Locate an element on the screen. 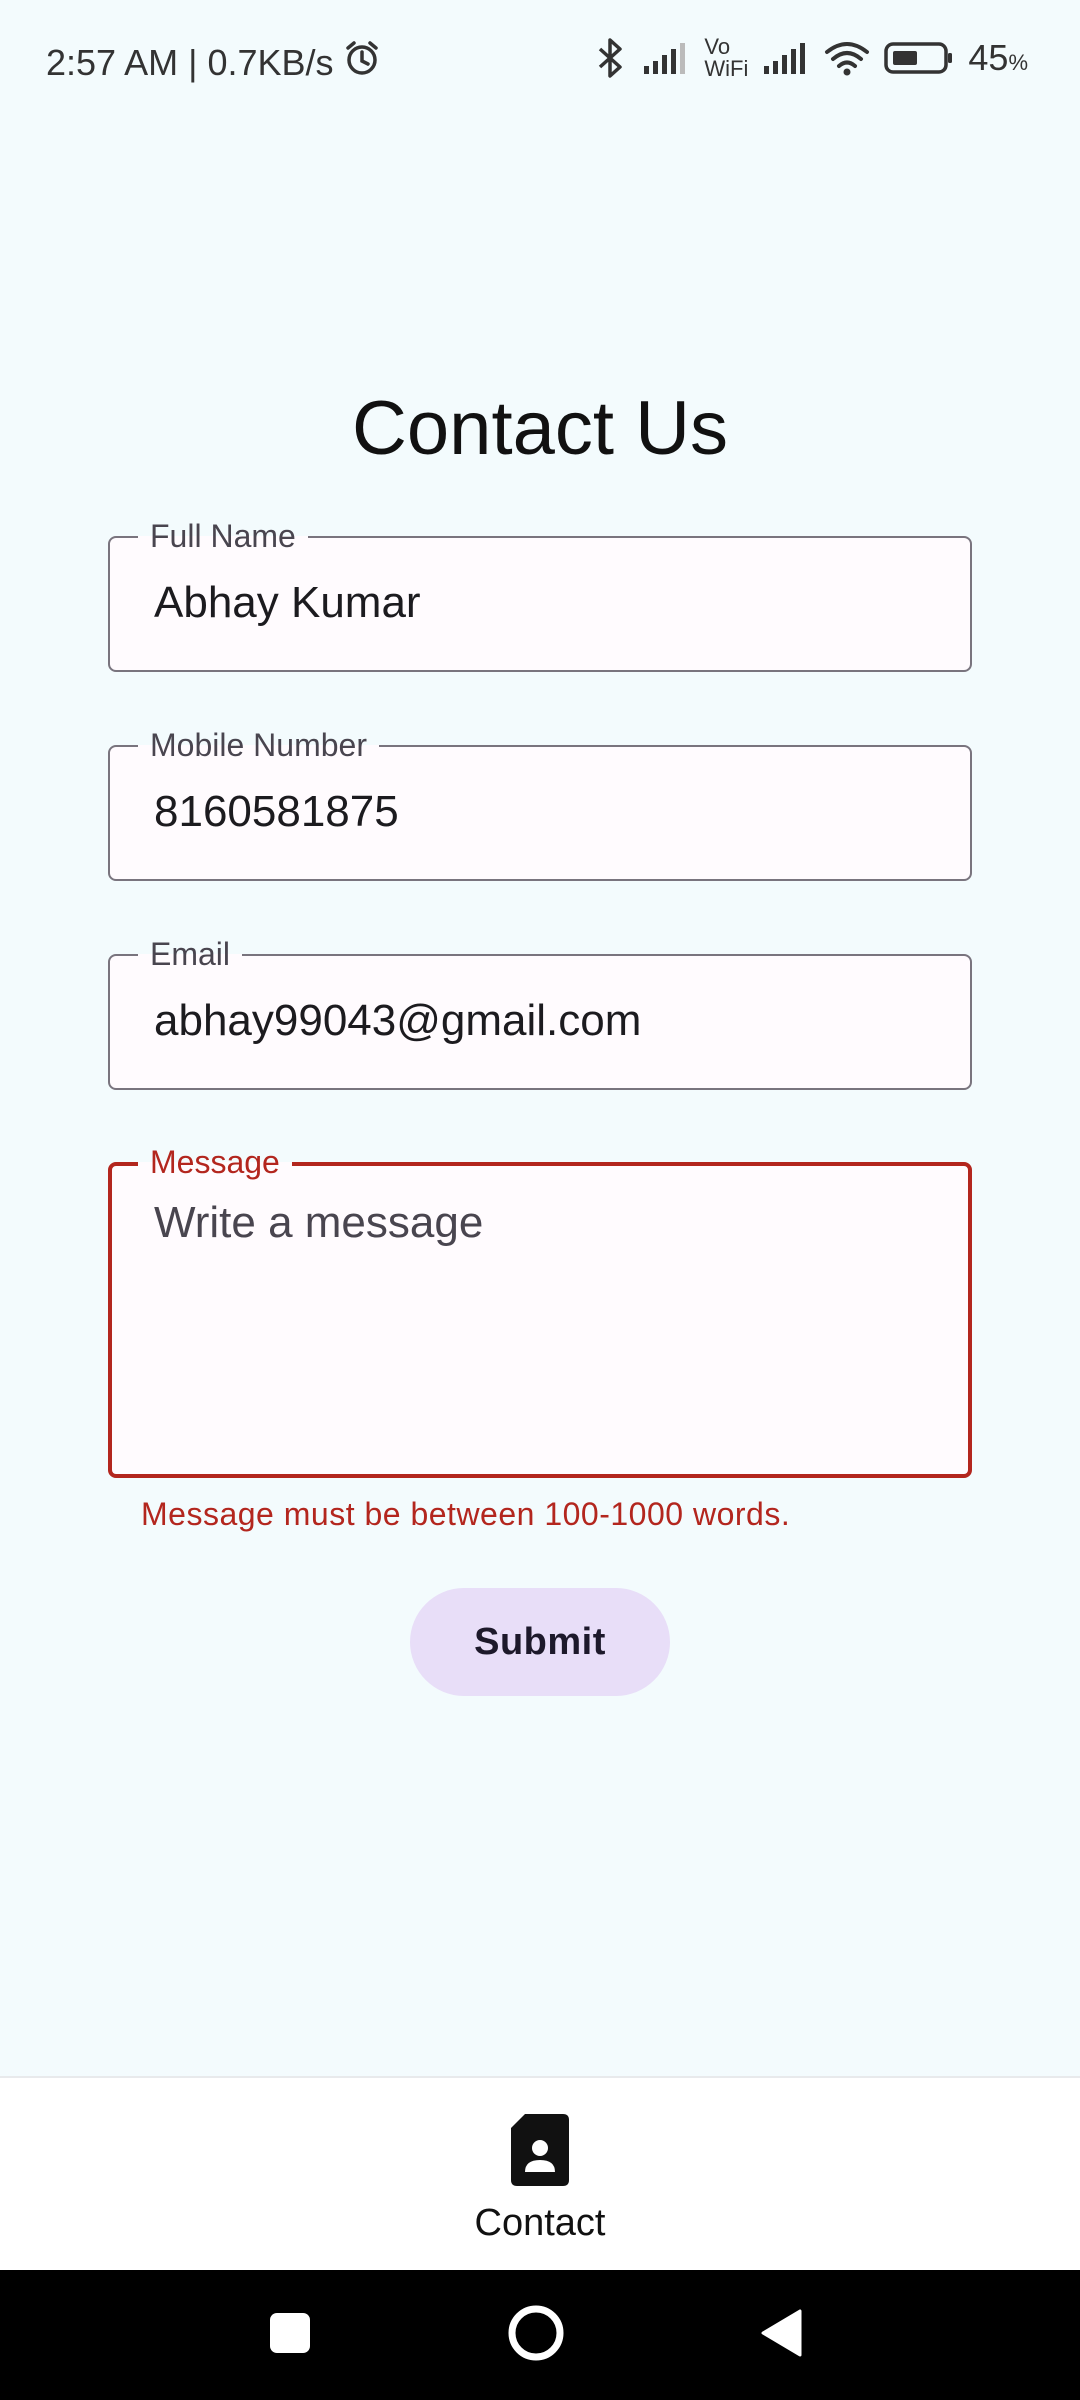 This screenshot has width=1080, height=2400. contact-file-icon is located at coordinates (540, 2152).